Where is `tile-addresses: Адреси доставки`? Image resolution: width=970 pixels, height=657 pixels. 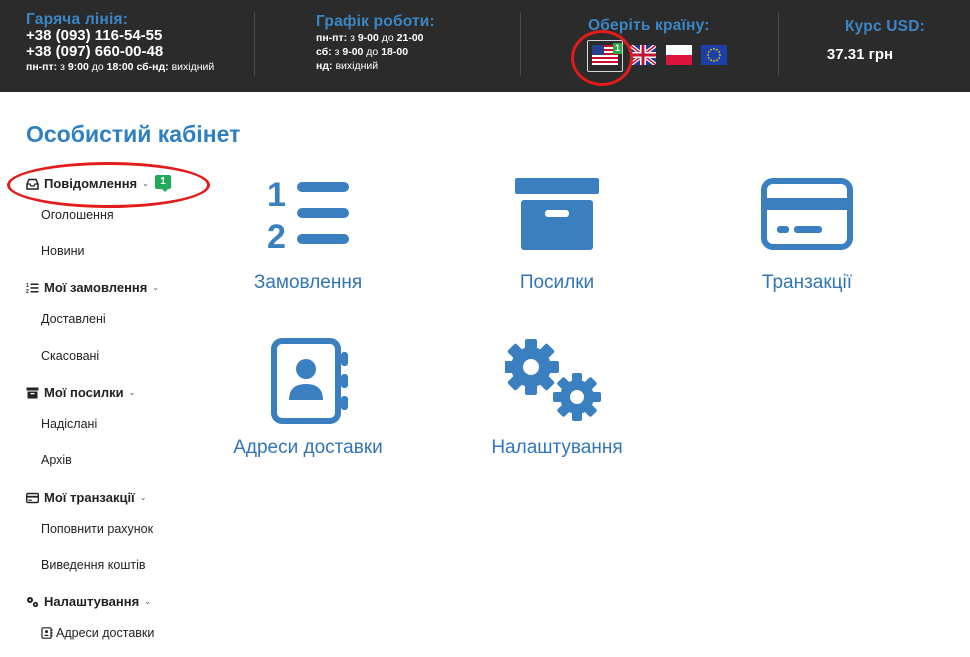
tile-addresses: Адреси доставки is located at coordinates (308, 398).